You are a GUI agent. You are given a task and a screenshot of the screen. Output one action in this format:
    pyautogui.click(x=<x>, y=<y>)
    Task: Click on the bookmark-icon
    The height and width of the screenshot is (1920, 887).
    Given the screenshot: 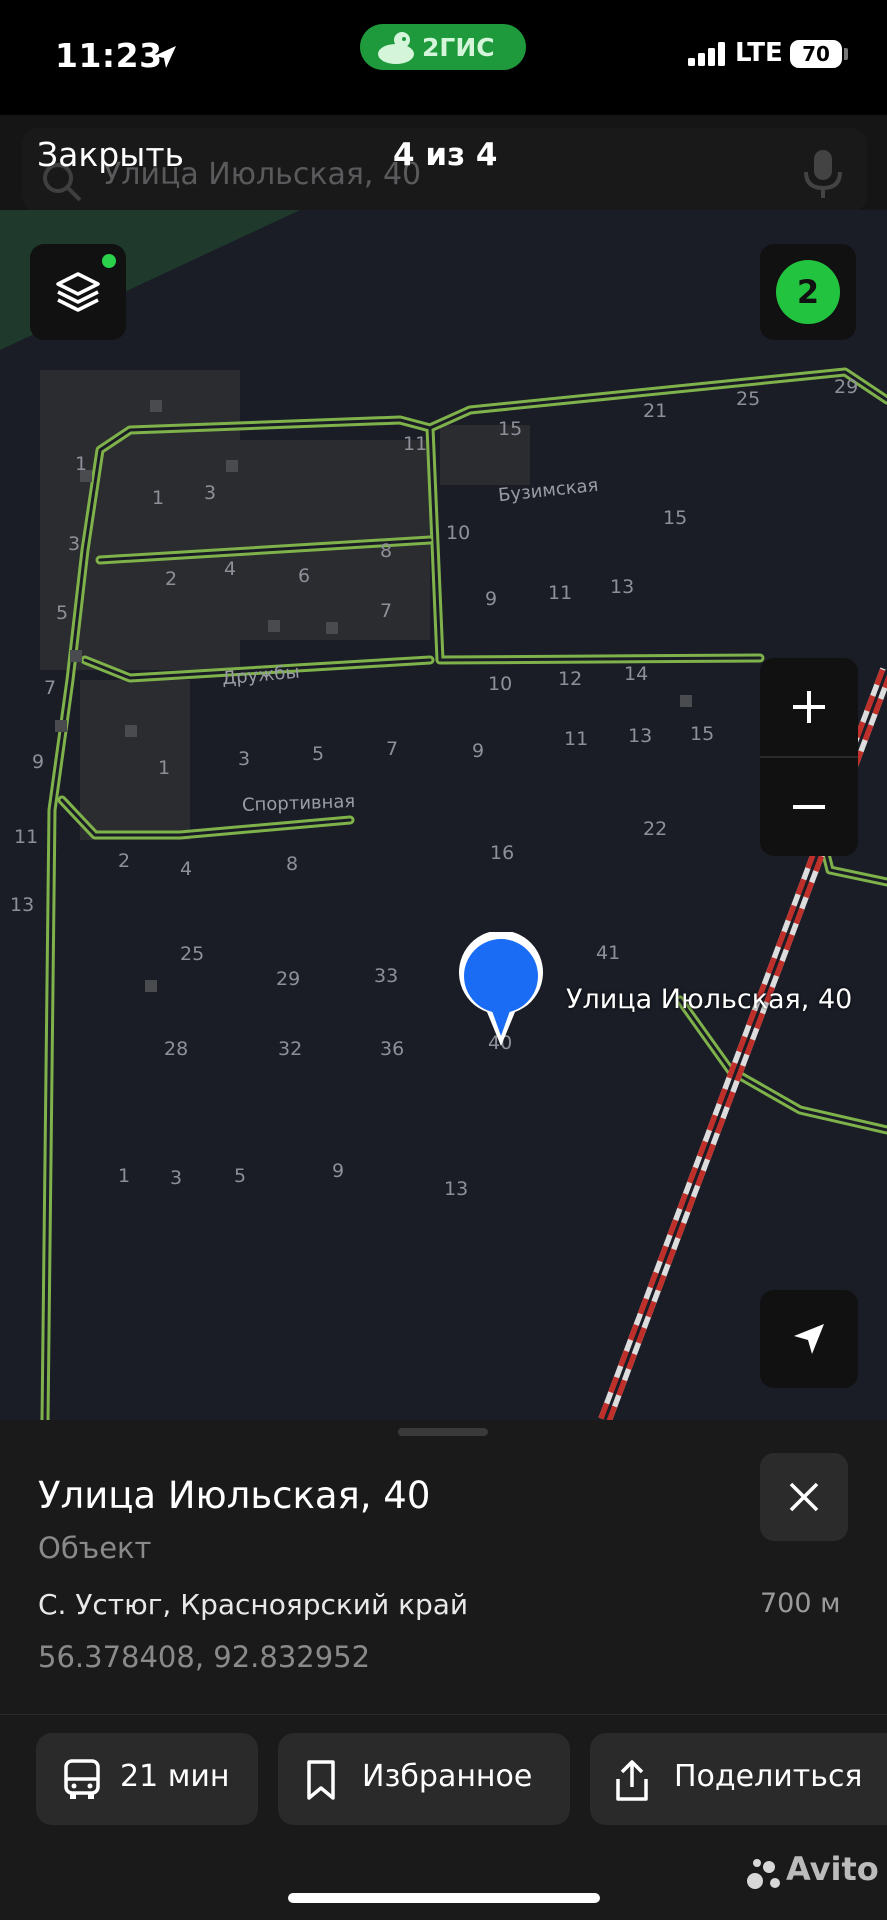 What is the action you would take?
    pyautogui.click(x=321, y=1780)
    